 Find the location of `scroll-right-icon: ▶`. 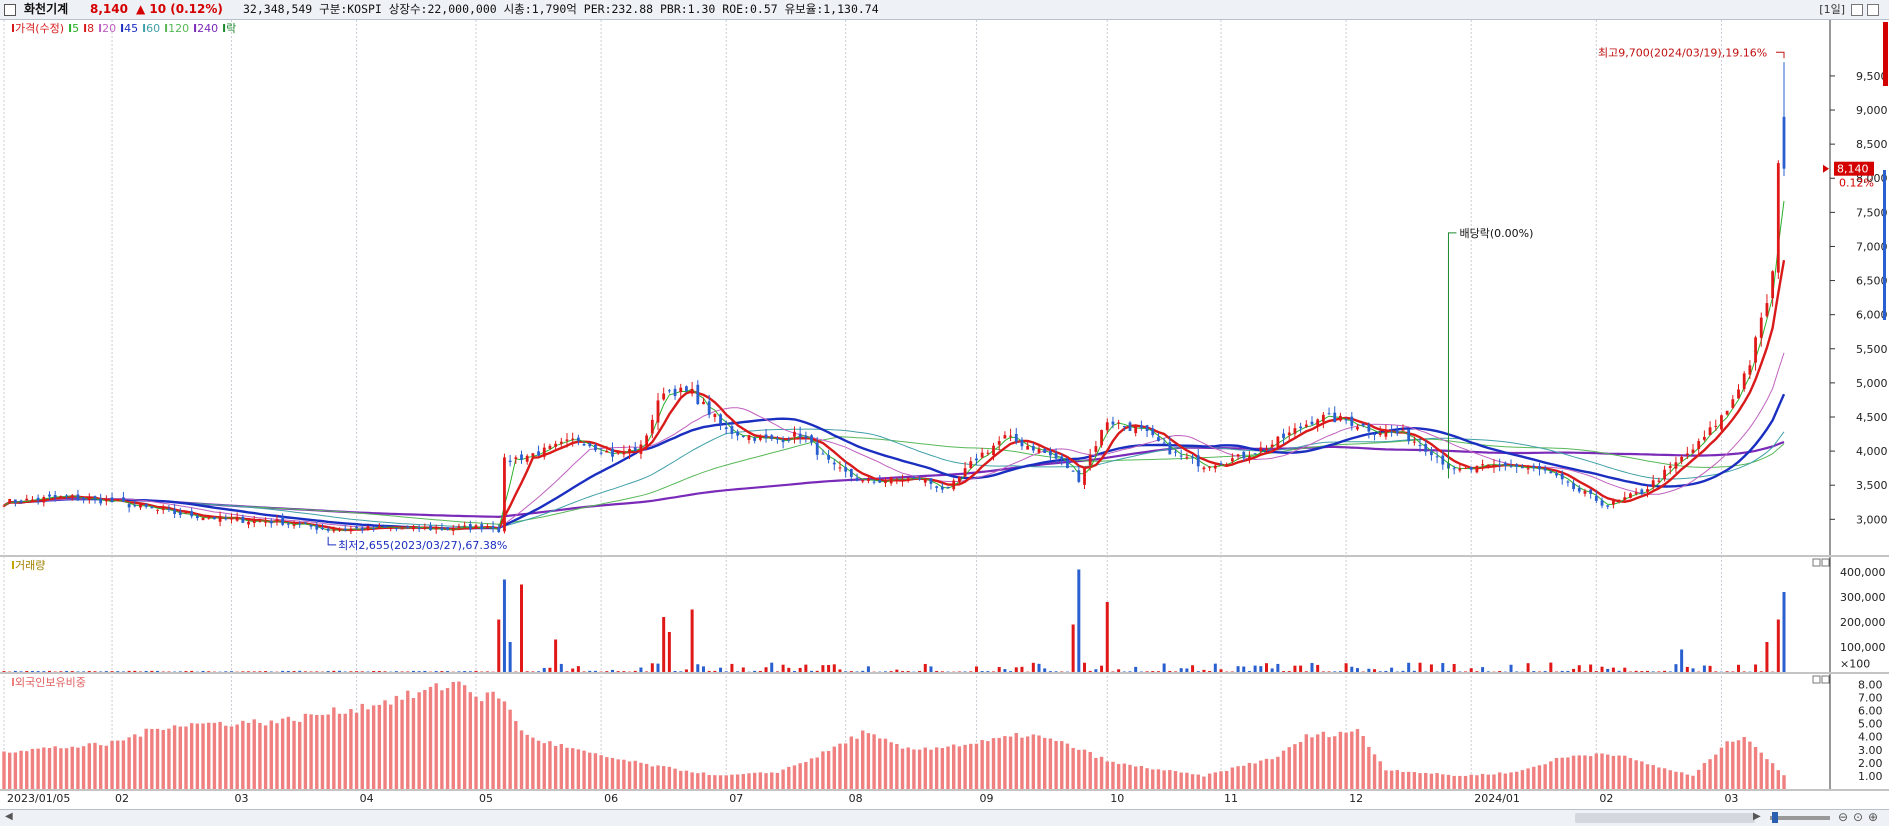

scroll-right-icon: ▶ is located at coordinates (1757, 816).